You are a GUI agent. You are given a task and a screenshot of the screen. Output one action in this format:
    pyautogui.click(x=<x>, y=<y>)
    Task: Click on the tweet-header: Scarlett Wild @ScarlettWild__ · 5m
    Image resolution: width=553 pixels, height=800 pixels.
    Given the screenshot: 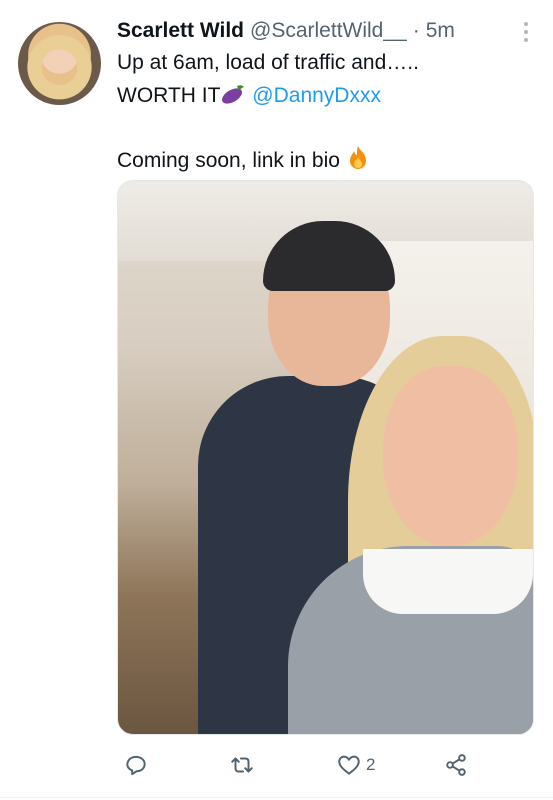 What is the action you would take?
    pyautogui.click(x=286, y=31)
    